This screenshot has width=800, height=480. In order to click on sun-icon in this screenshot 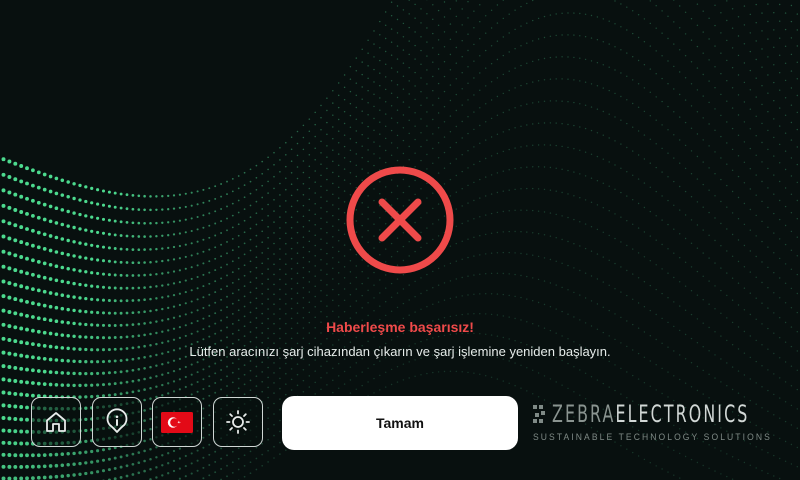, I will do `click(238, 422)`.